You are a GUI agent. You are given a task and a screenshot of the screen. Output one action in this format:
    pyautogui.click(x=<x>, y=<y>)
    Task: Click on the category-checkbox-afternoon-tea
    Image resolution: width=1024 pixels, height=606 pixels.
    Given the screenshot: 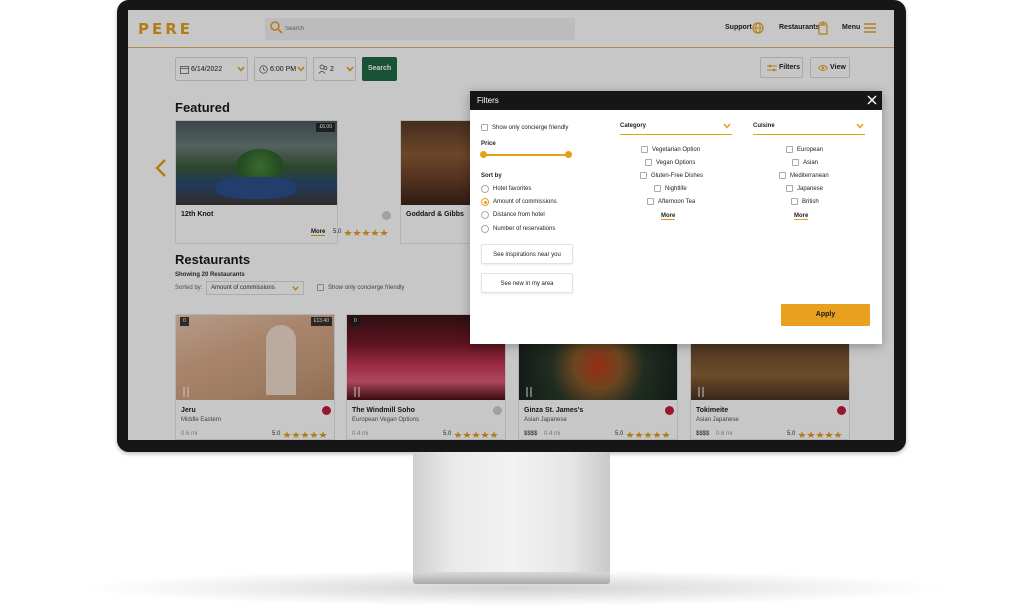 What is the action you would take?
    pyautogui.click(x=650, y=201)
    